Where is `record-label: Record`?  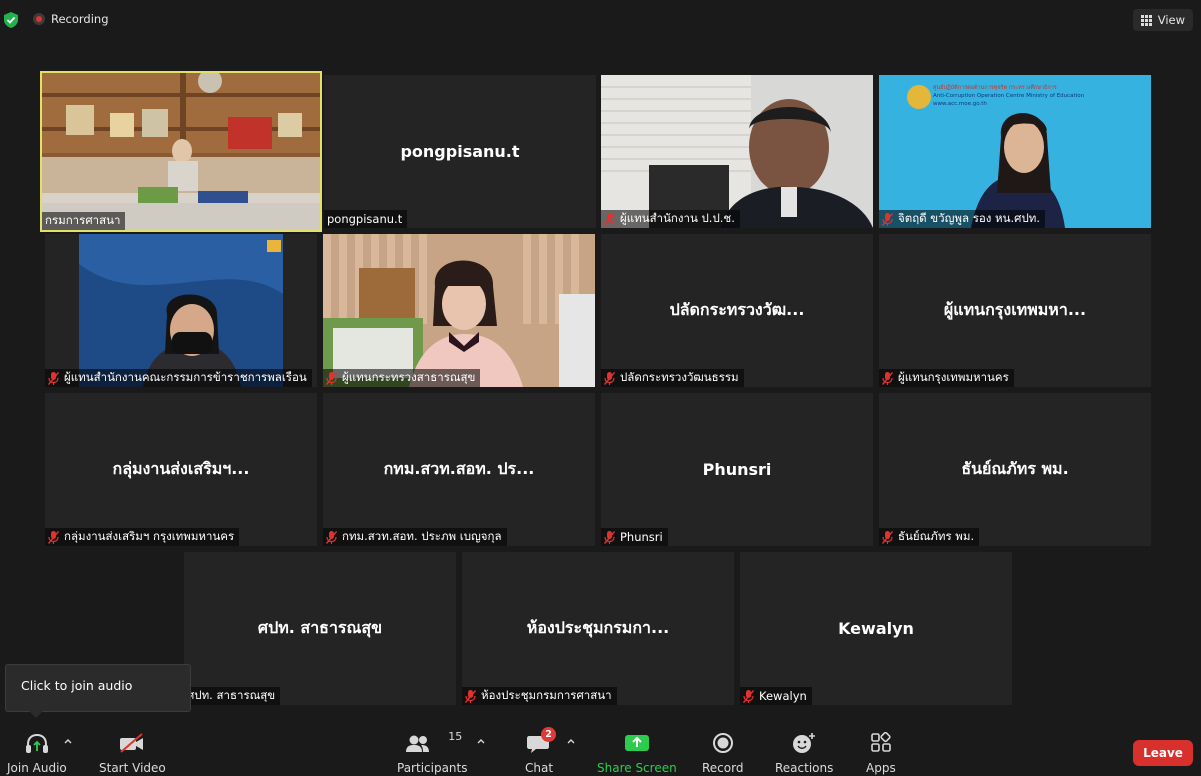 record-label: Record is located at coordinates (723, 768).